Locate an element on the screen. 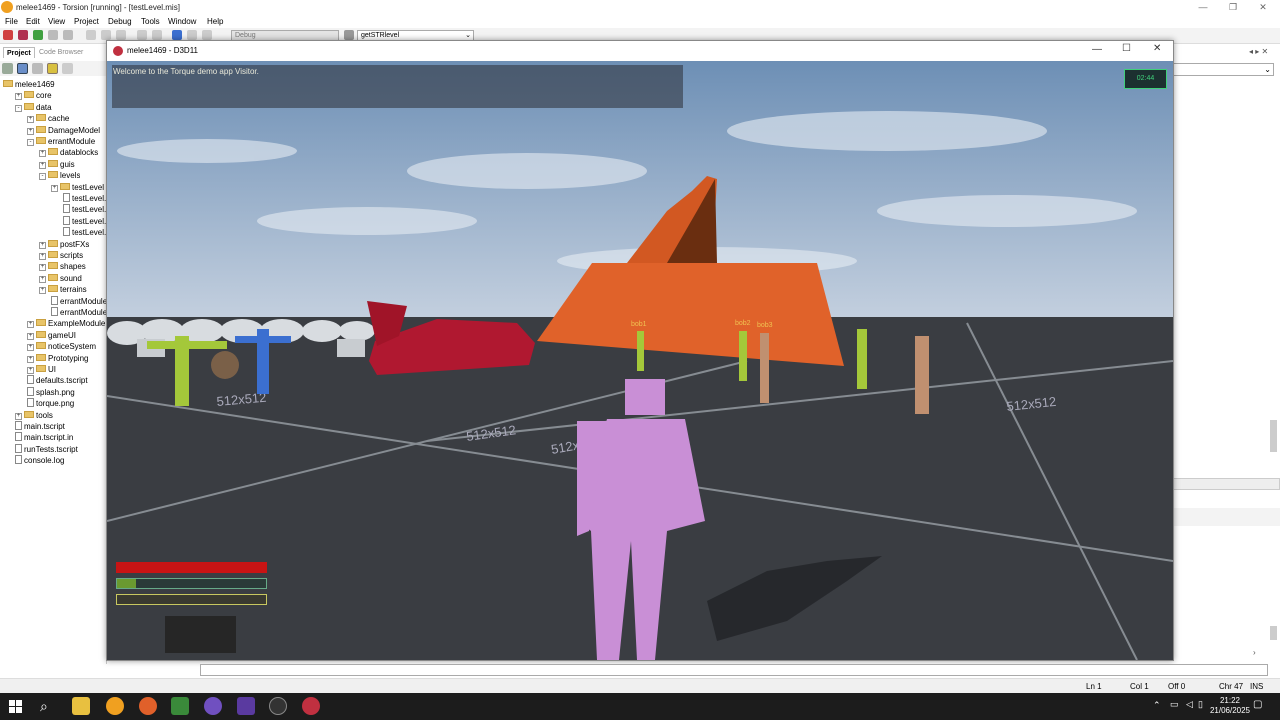  tree-folder-item: melee1469 is located at coordinates (29, 84).